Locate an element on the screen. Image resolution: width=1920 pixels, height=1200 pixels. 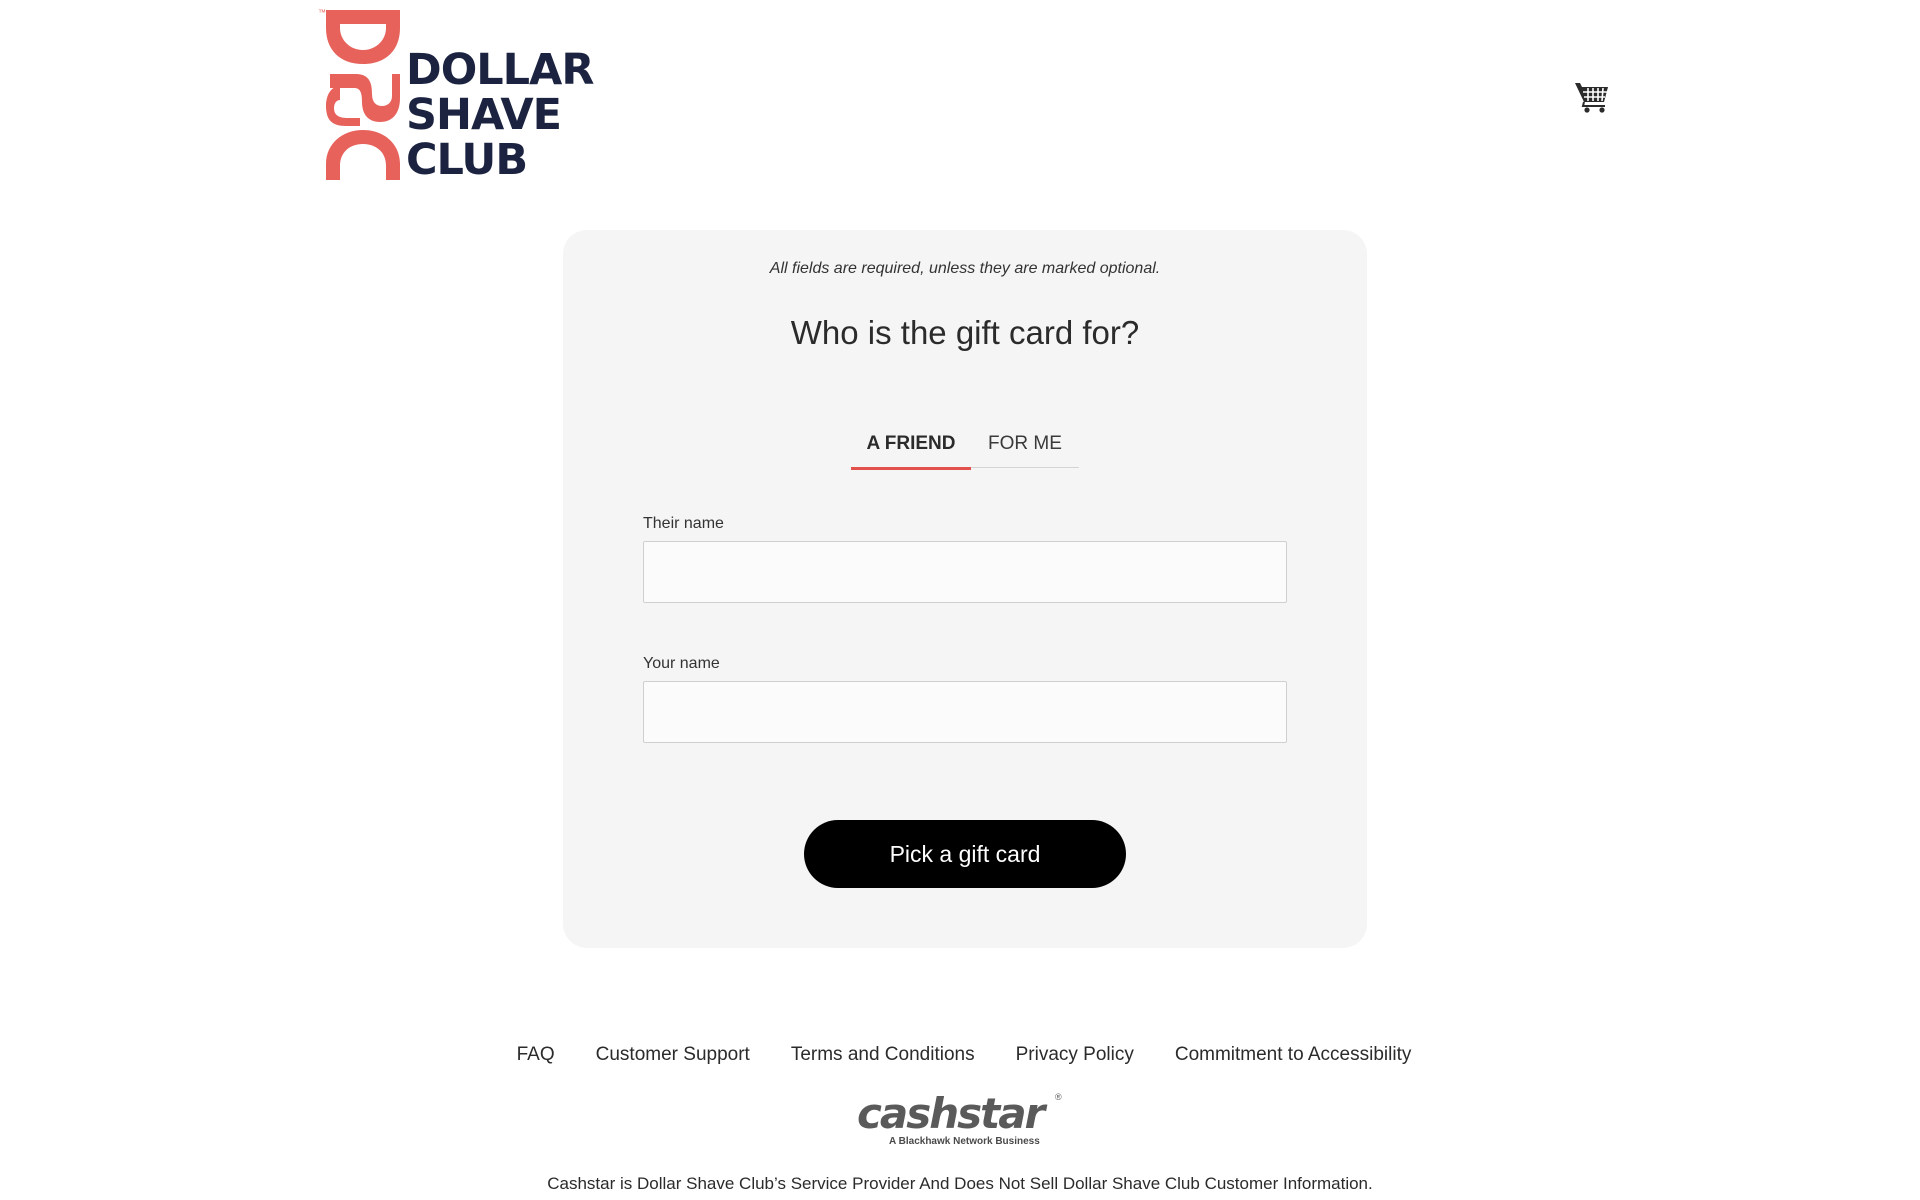
footer-link-customer-support: Customer Support is located at coordinates (673, 1055).